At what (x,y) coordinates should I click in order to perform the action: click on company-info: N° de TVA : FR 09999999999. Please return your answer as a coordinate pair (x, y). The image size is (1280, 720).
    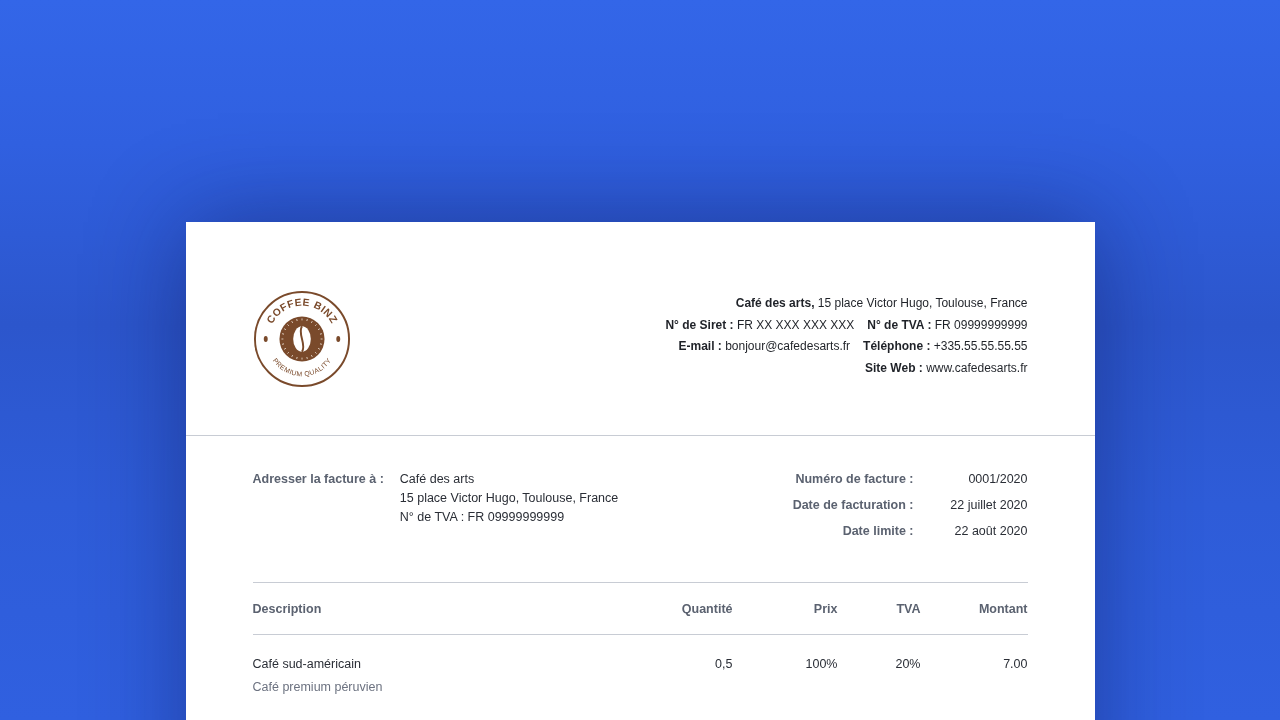
    Looking at the image, I should click on (947, 325).